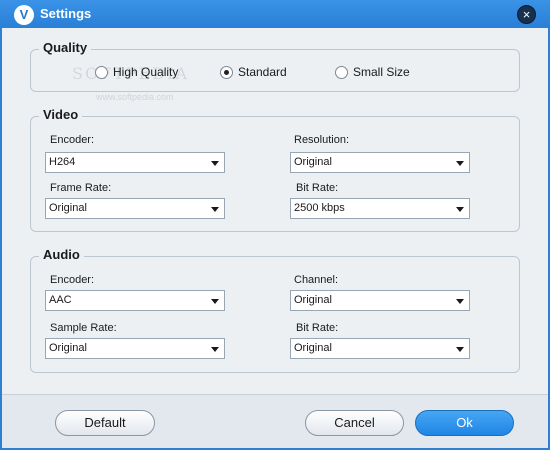  I want to click on video-encoder-select: H264, so click(135, 162).